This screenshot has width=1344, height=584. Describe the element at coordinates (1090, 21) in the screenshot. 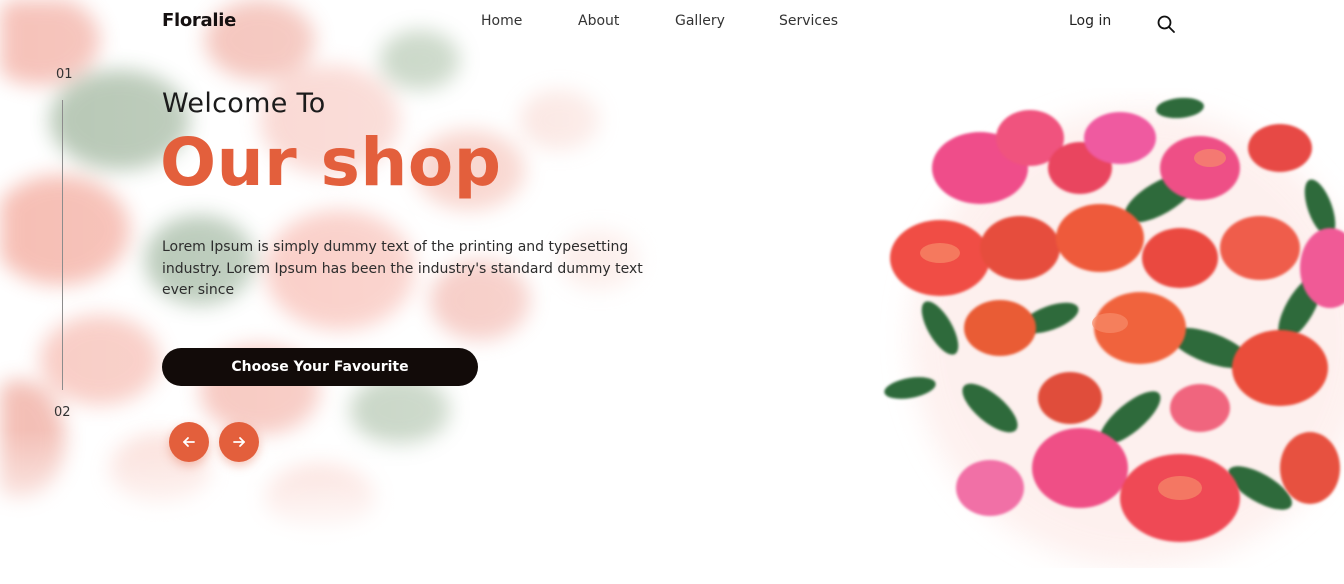

I see `login-link: Log in` at that location.